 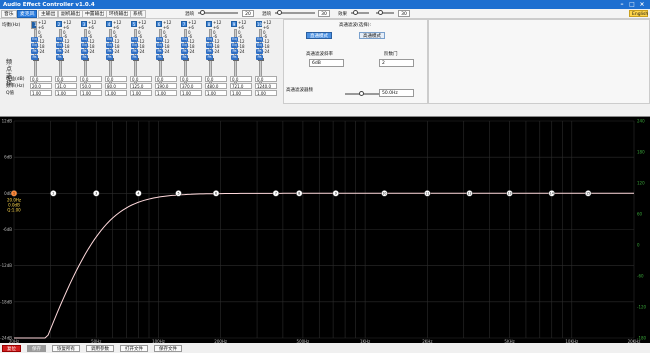 I want to click on reverb-value: 30, so click(x=324, y=13).